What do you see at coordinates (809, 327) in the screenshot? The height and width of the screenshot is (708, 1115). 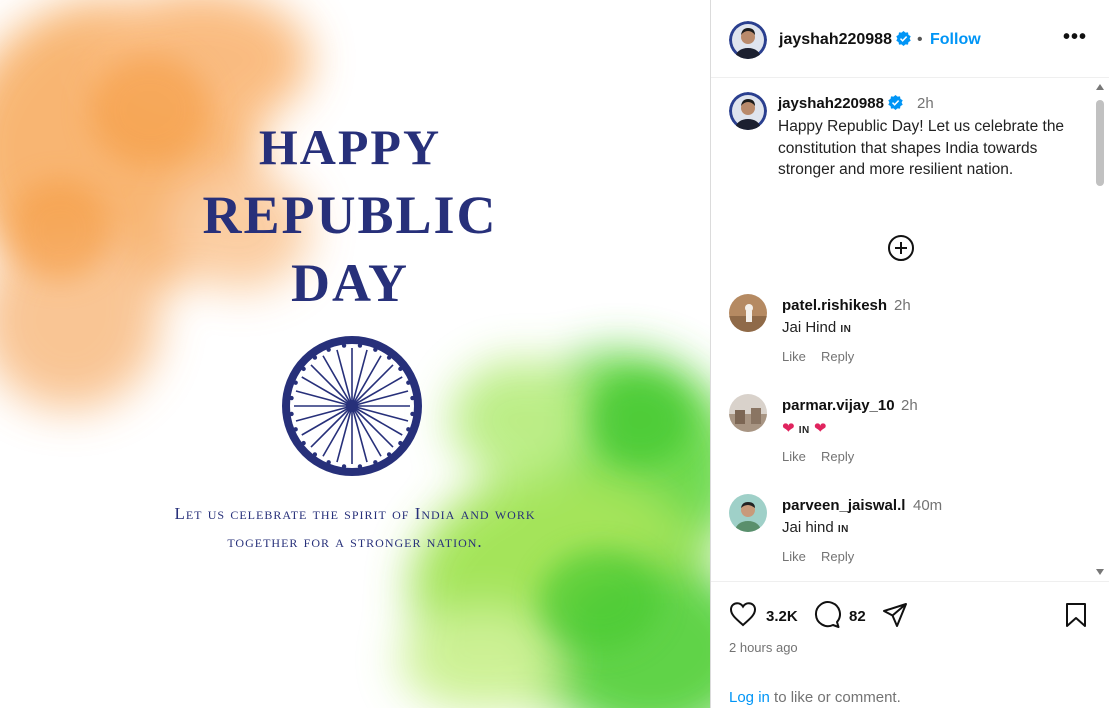 I see `comment-text-body: Jai Hind` at bounding box center [809, 327].